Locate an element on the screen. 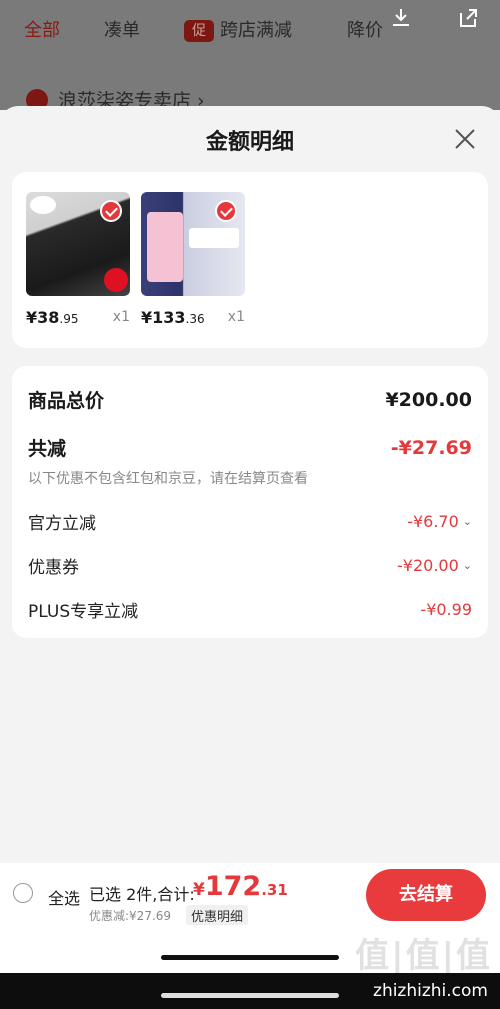  share-icon is located at coordinates (468, 18).